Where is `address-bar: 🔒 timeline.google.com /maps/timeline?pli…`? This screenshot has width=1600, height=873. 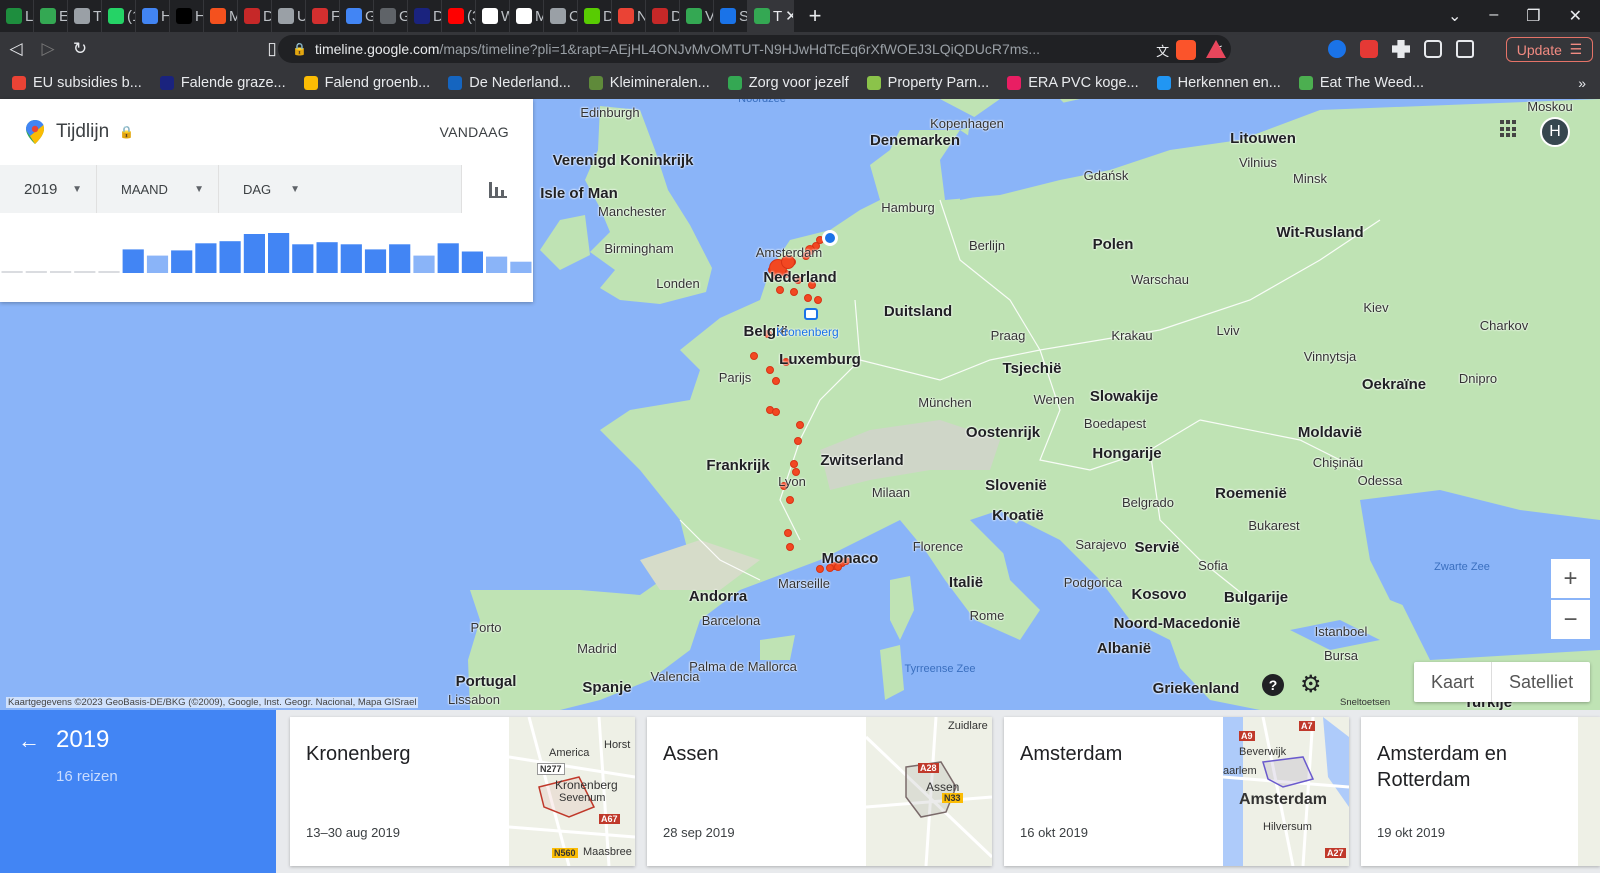 address-bar: 🔒 timeline.google.com /maps/timeline?pli… is located at coordinates (754, 49).